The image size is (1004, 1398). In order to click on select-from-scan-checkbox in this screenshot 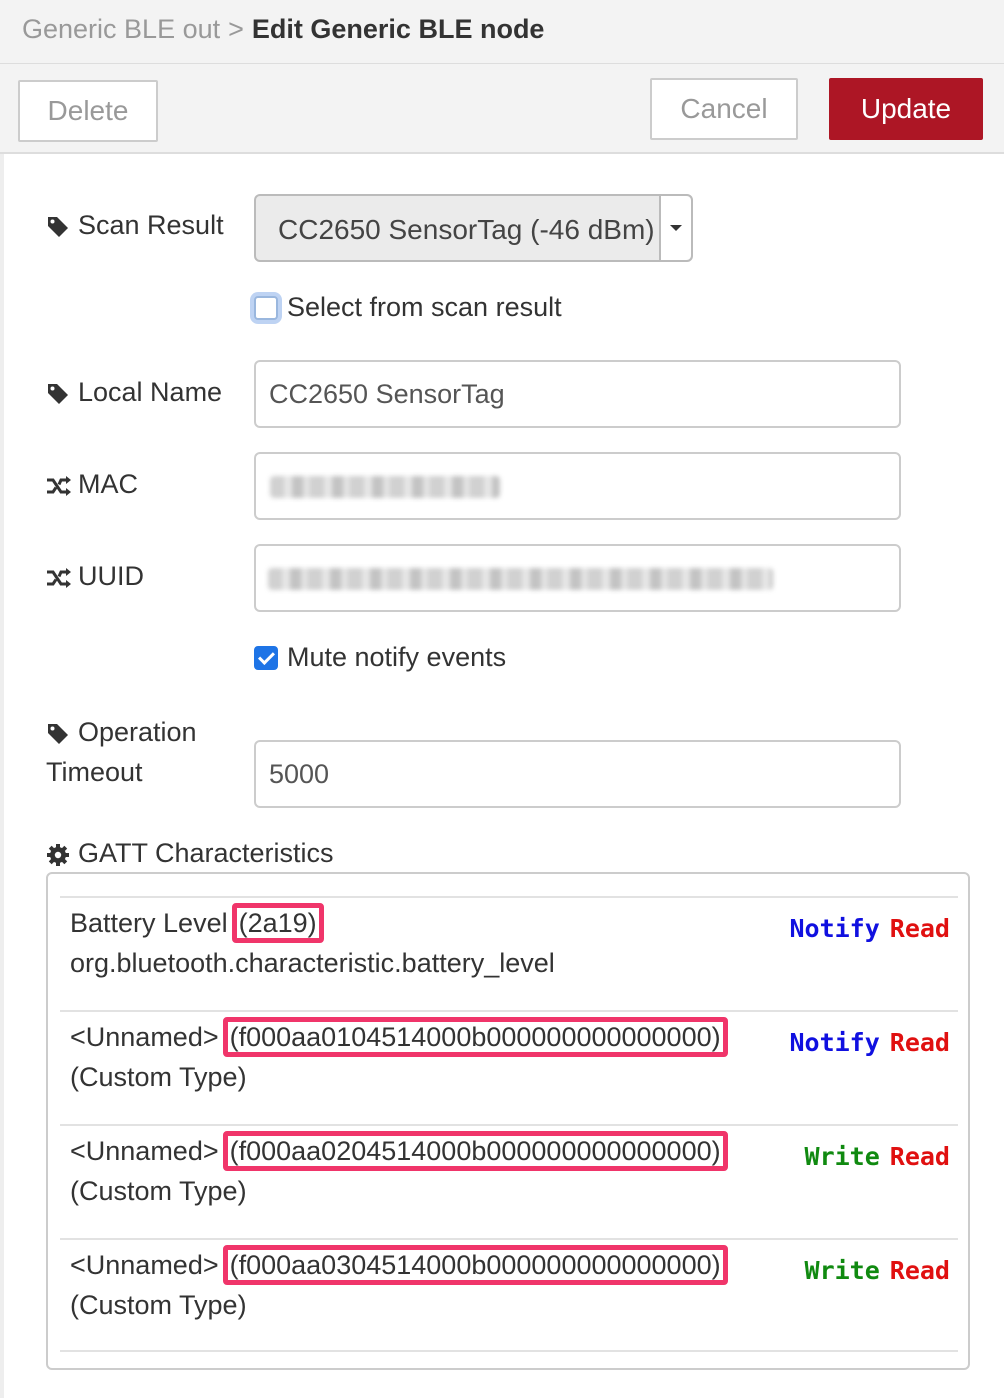, I will do `click(266, 307)`.